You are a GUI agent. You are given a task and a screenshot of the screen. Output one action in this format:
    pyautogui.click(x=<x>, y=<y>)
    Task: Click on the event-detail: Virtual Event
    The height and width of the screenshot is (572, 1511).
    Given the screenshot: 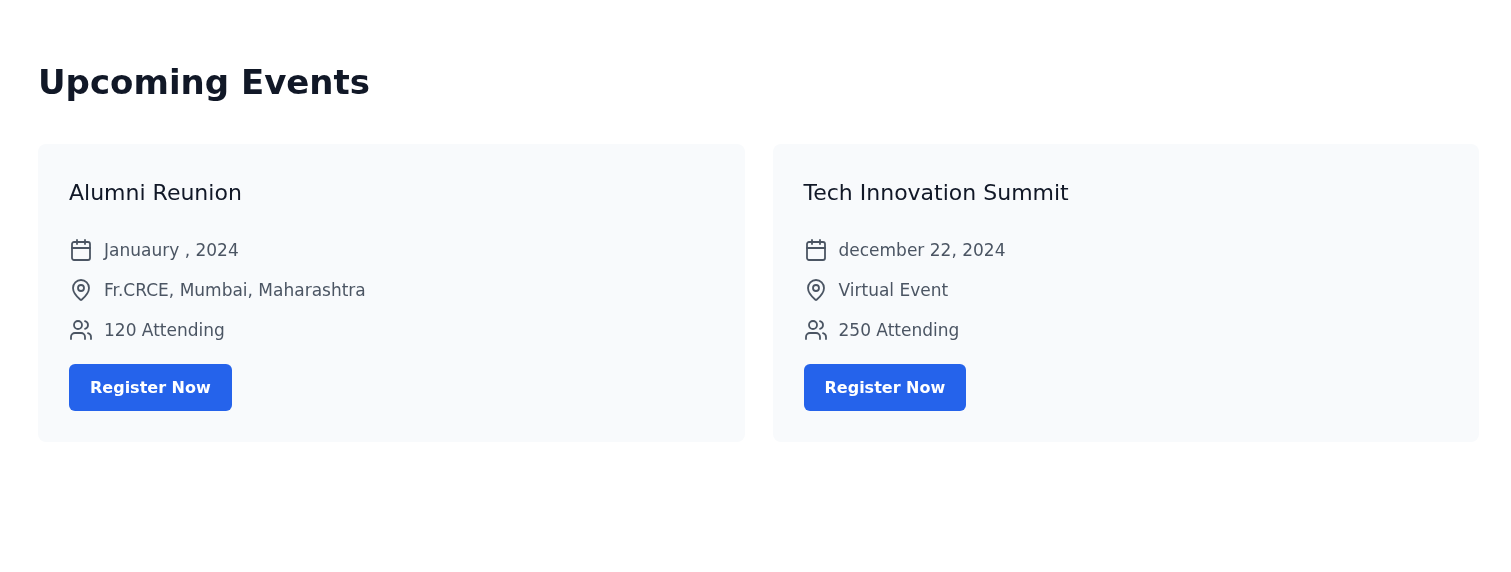 What is the action you would take?
    pyautogui.click(x=893, y=290)
    